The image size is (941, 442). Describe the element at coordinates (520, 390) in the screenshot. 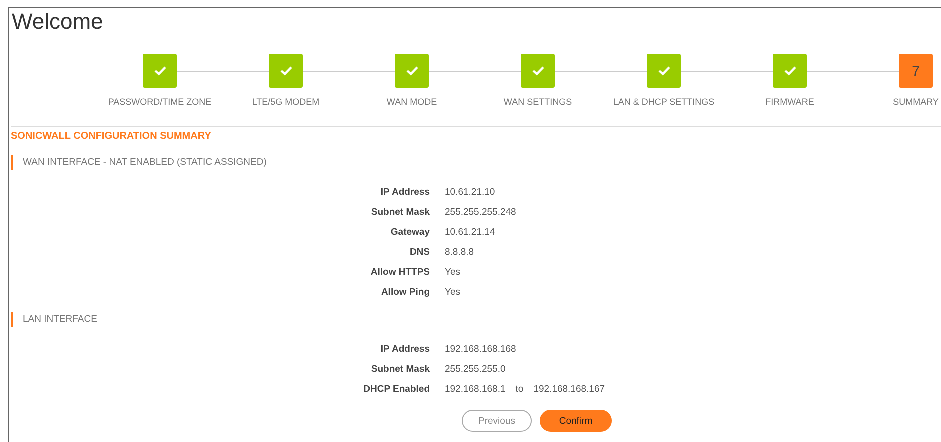

I see `range-separator: to` at that location.